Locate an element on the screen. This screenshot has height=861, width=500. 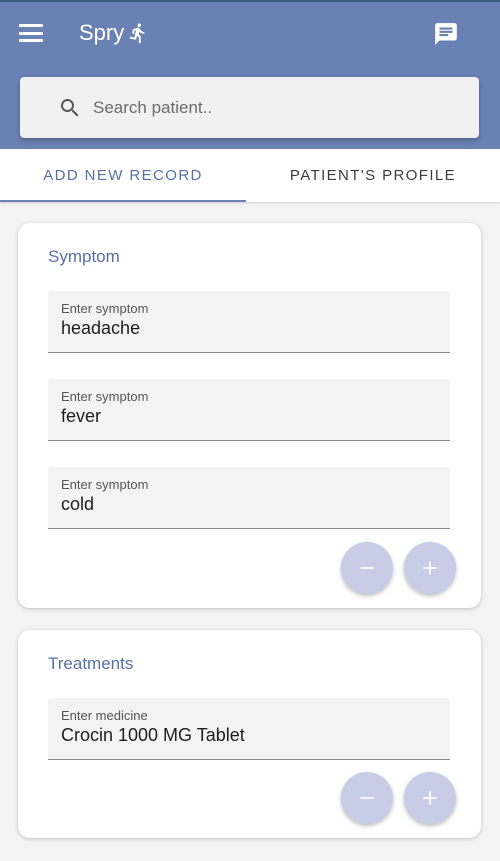
search-input is located at coordinates (283, 107).